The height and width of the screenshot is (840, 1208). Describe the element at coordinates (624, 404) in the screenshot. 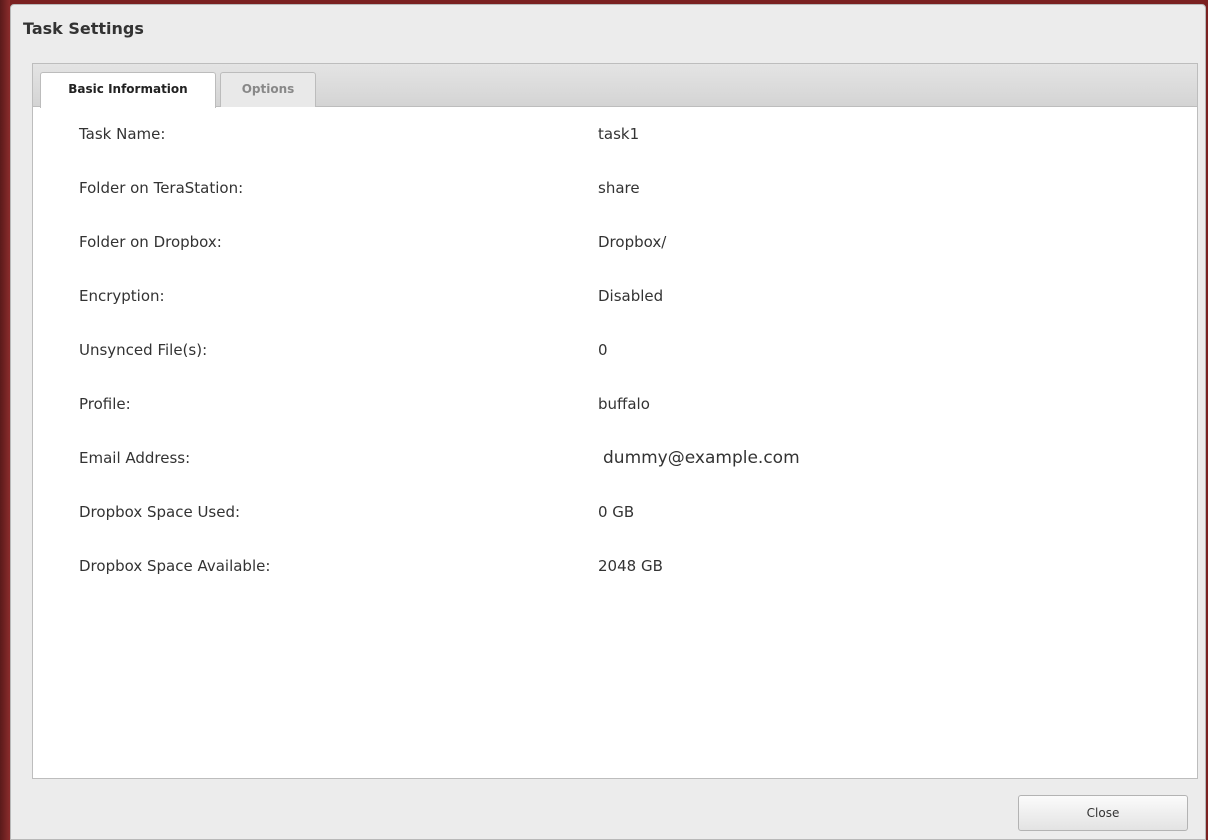

I see `profile-value: buffalo` at that location.